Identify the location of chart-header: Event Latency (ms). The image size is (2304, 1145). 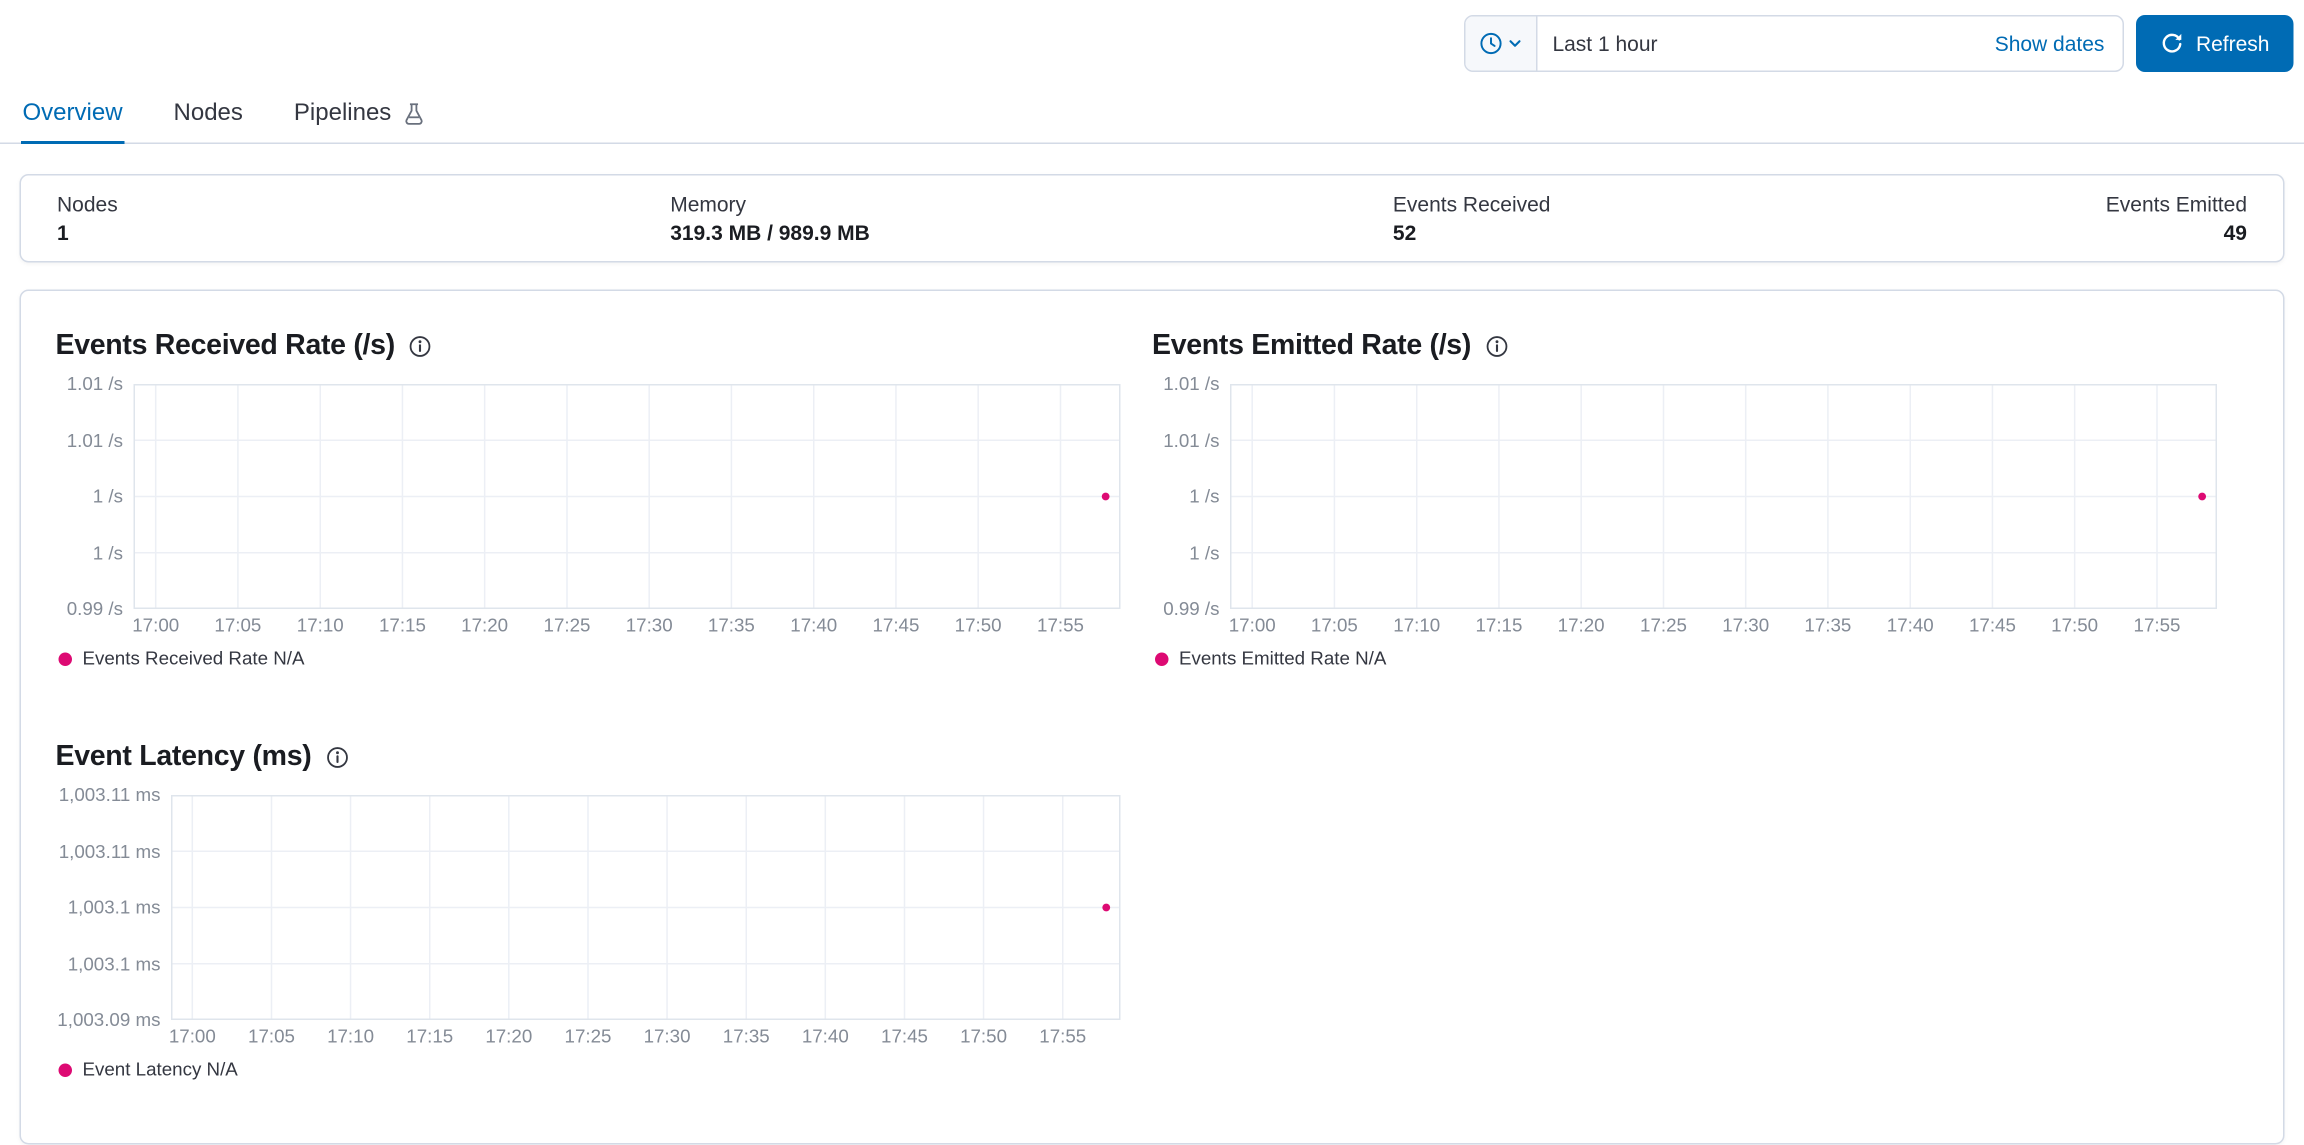
(604, 757).